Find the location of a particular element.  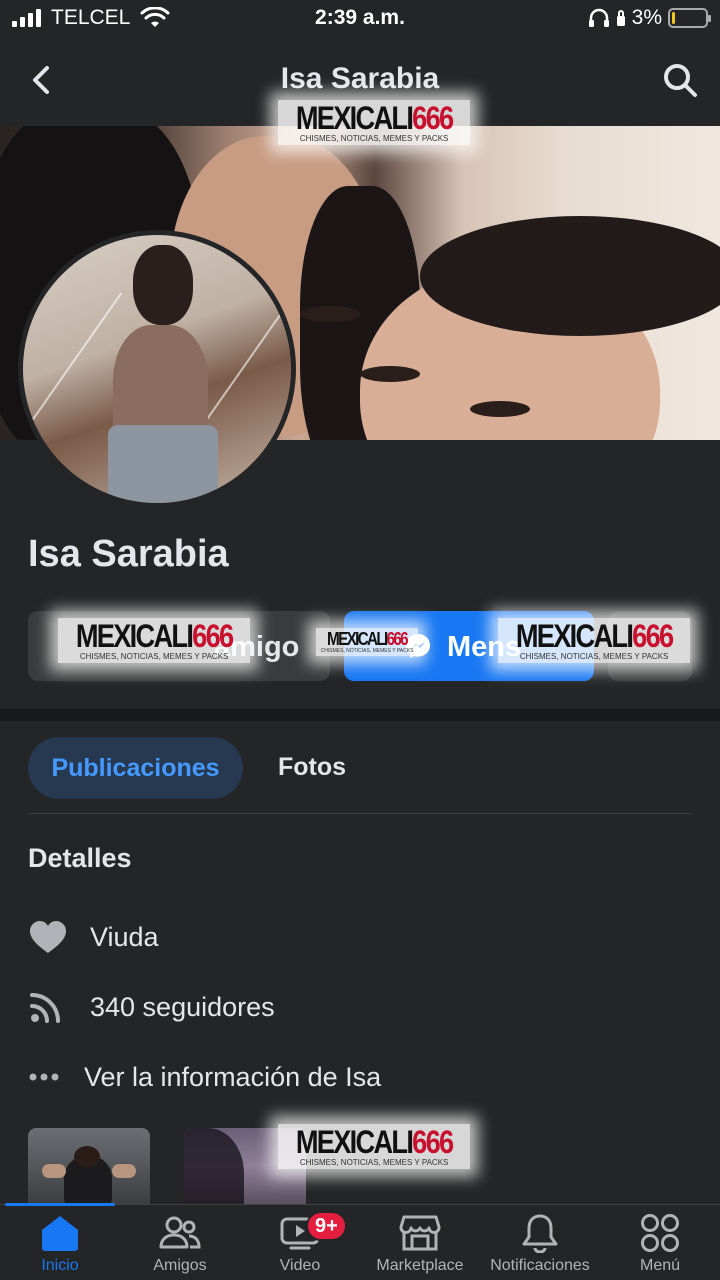

featured-photo-thumbnail is located at coordinates (89, 1166).